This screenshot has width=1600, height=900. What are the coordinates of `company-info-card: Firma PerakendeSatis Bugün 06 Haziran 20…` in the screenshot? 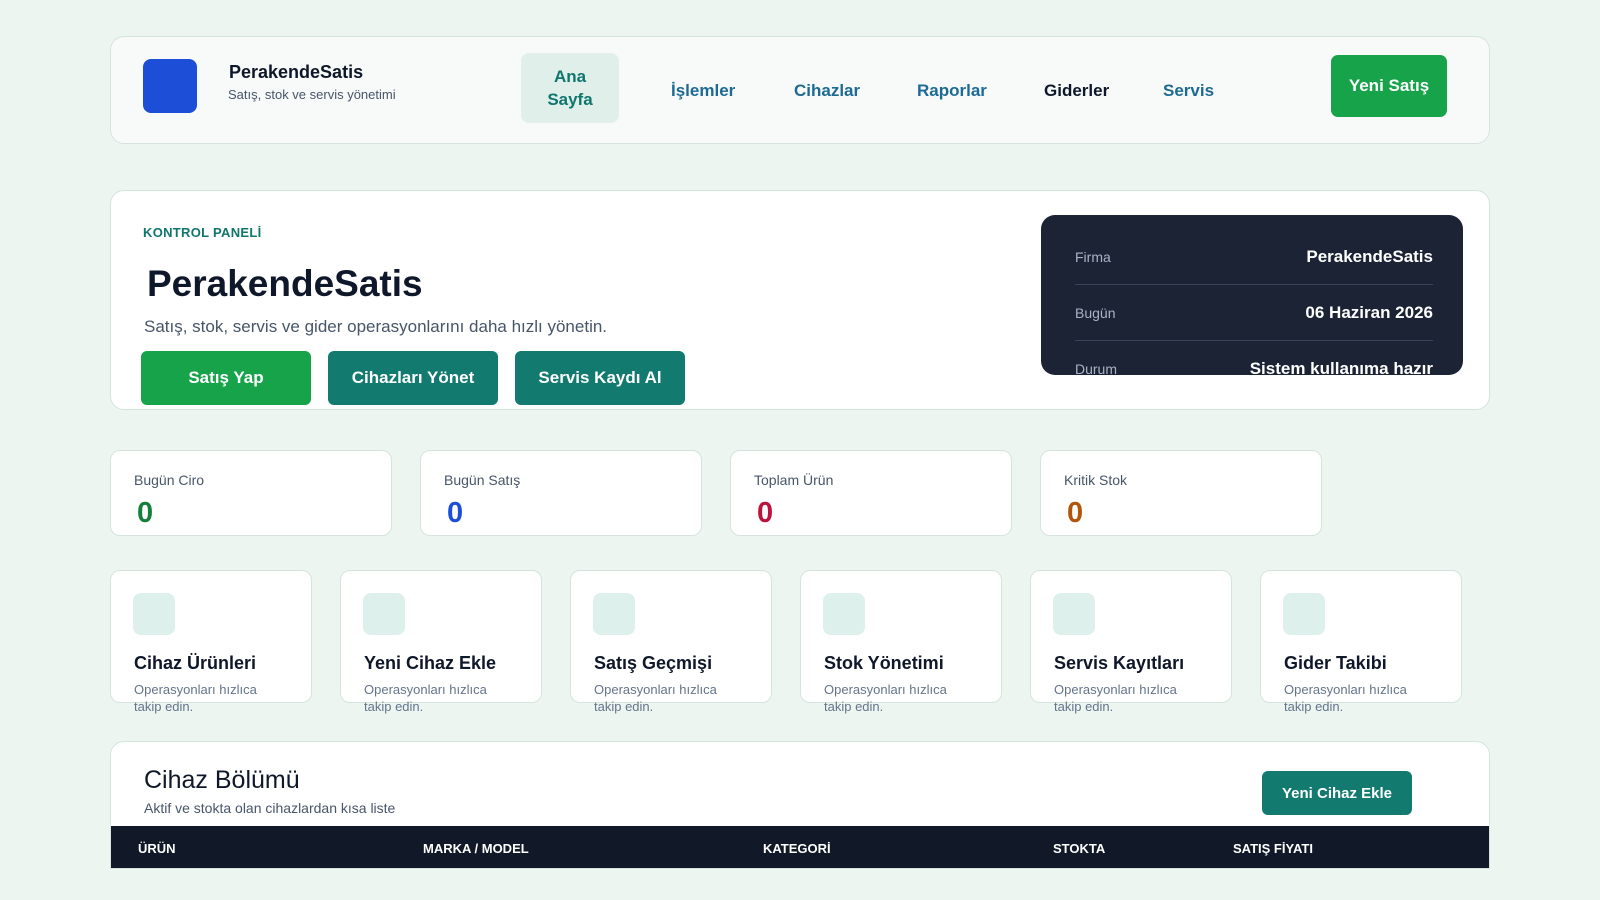 It's located at (1252, 295).